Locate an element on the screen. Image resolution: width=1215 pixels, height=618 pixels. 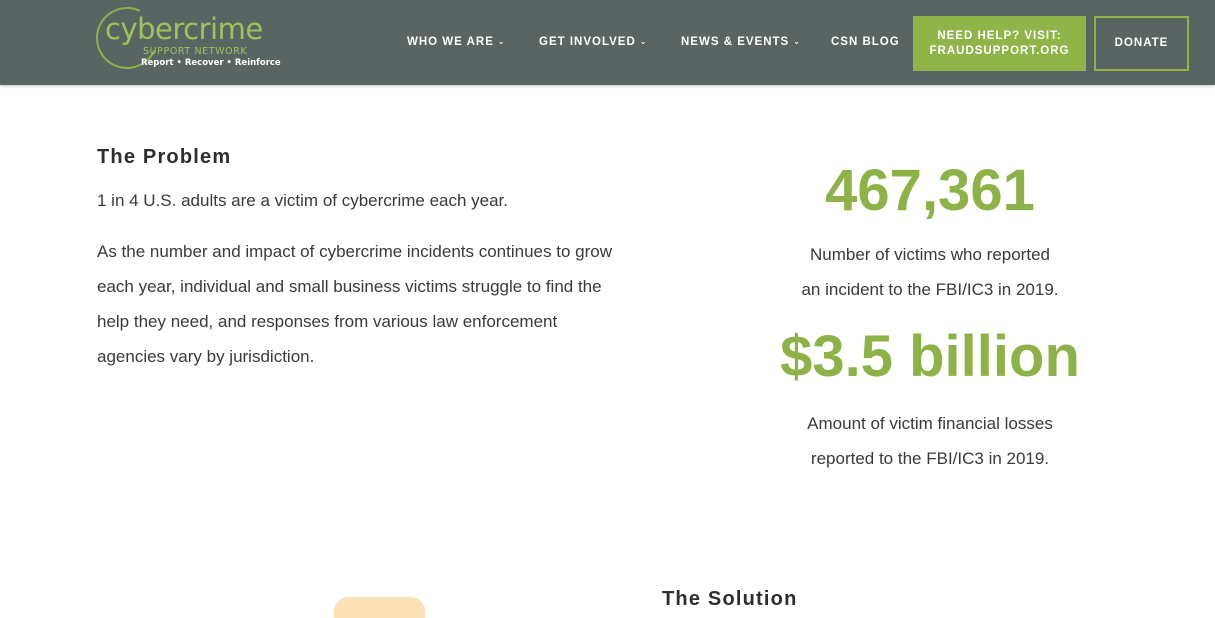
need-help-line2: FRAUDSUPPORT.ORG is located at coordinates (999, 51).